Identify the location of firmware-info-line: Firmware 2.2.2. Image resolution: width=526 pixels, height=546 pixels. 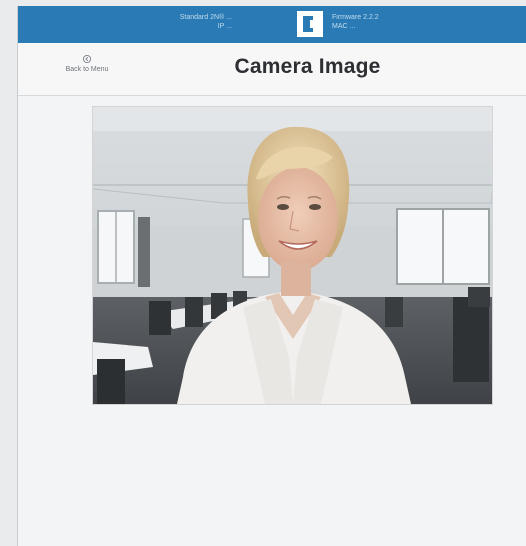
(355, 17).